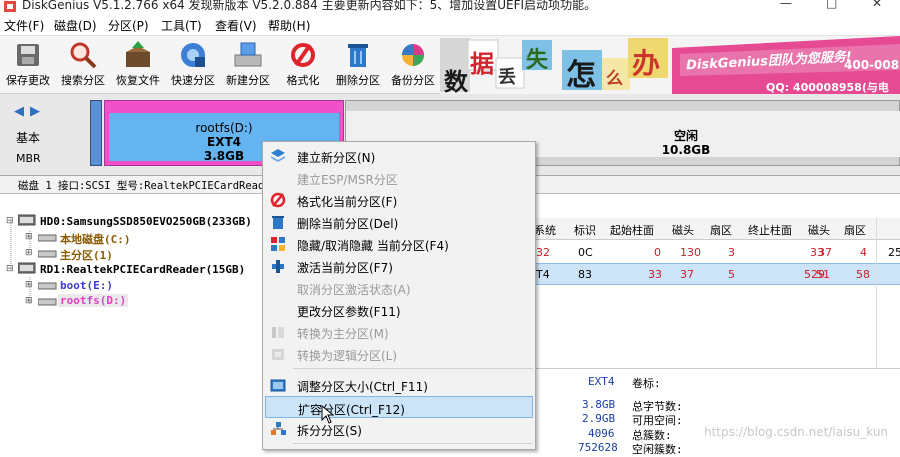 This screenshot has height=457, width=900. I want to click on menu-item-format: 格式化当前分区(F), so click(399, 200).